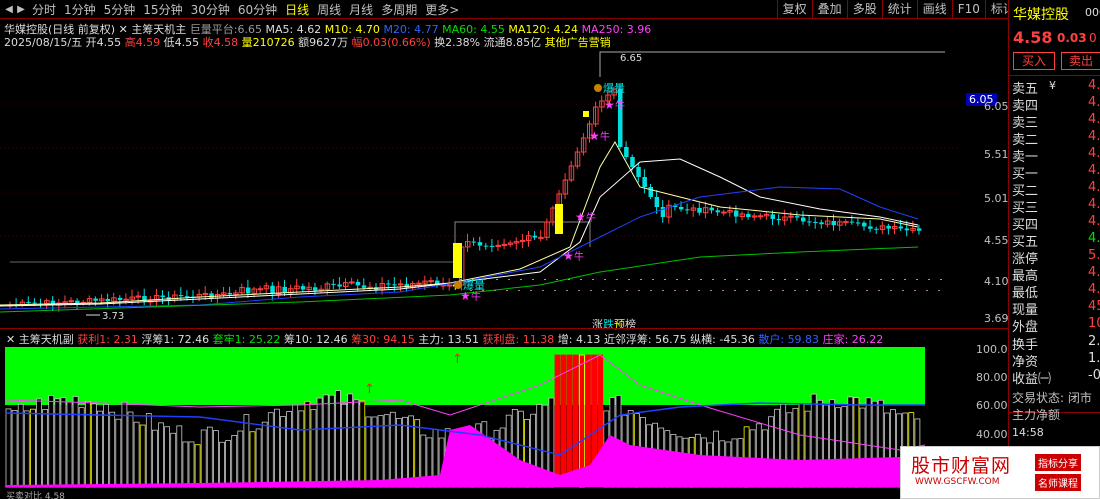  Describe the element at coordinates (934, 9) in the screenshot. I see `tool-button-4: 画线` at that location.